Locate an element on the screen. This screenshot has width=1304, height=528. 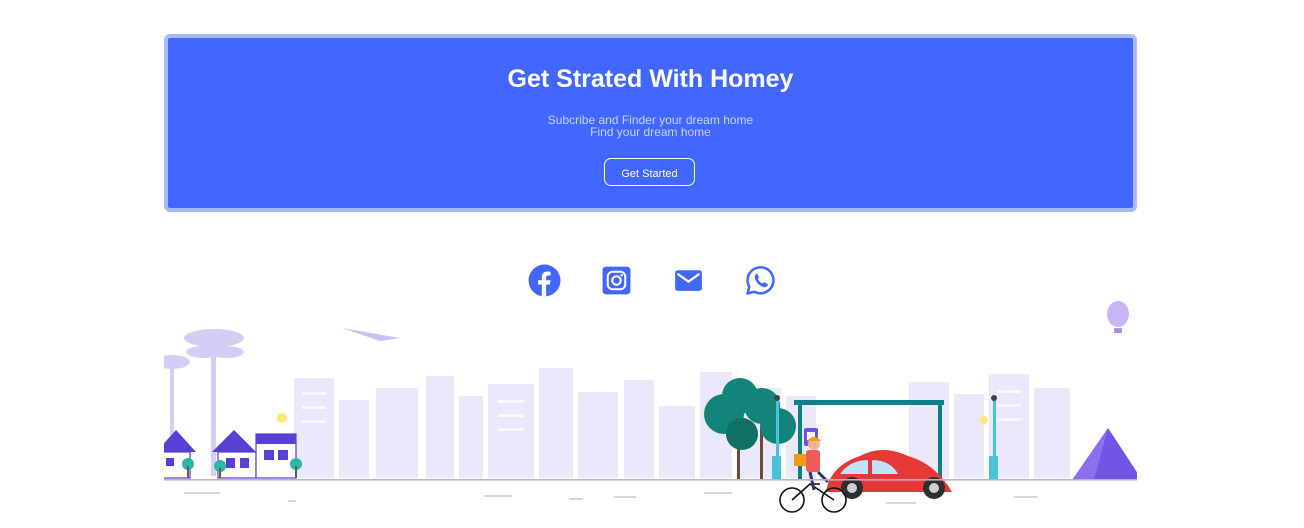
facebook-icon is located at coordinates (544, 280).